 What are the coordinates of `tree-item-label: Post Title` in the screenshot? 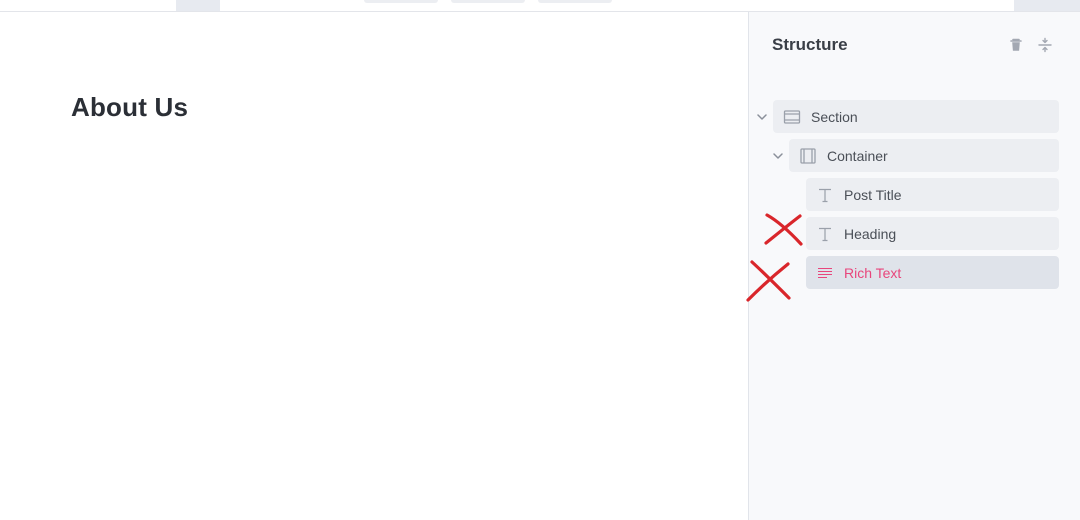 It's located at (873, 195).